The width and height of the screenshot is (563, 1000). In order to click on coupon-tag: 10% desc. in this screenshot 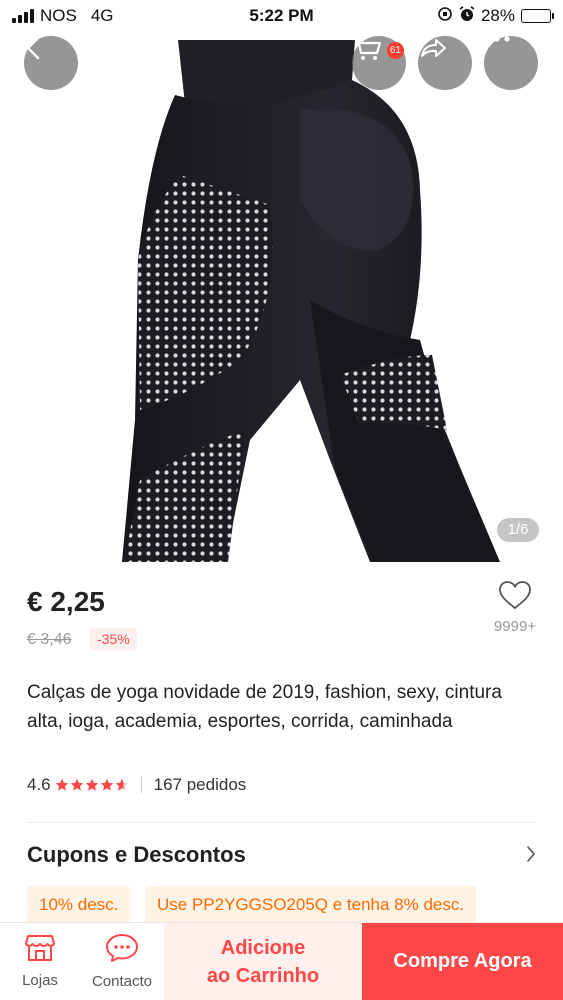, I will do `click(79, 905)`.